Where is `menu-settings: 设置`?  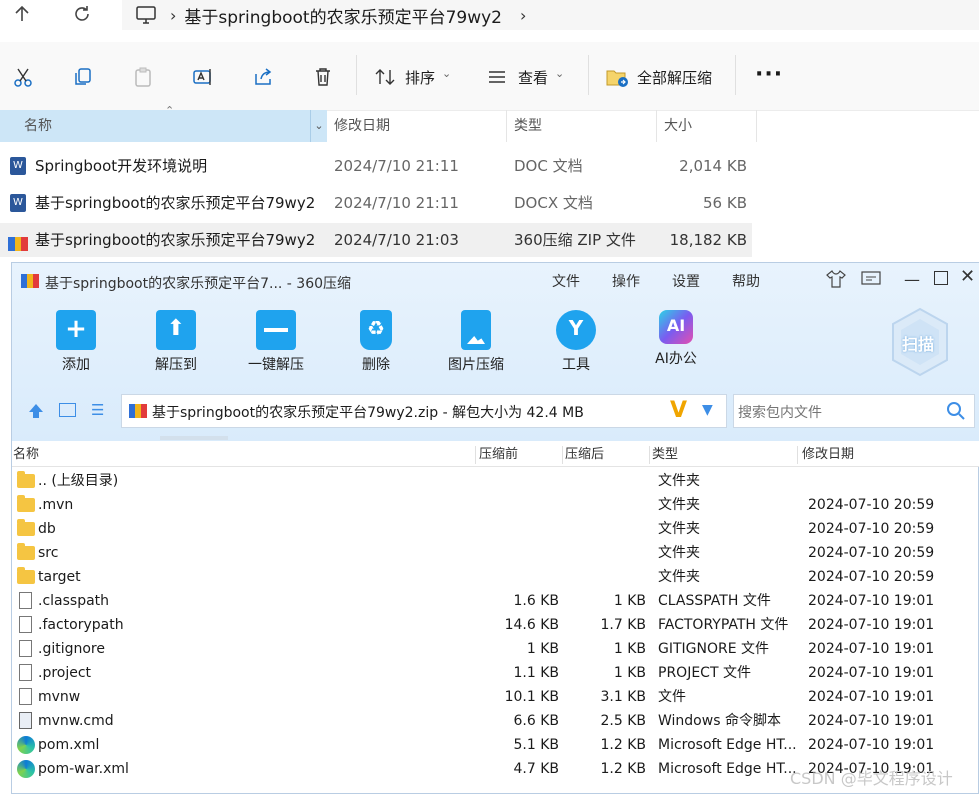
menu-settings: 设置 is located at coordinates (686, 281).